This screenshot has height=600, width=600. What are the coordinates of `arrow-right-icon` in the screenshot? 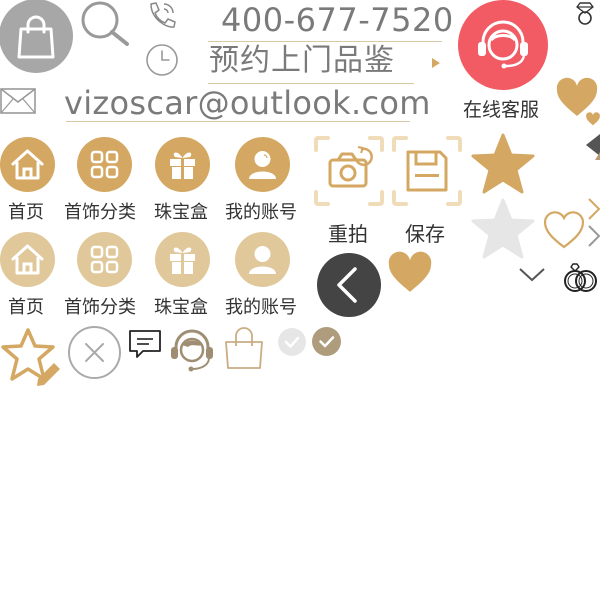 It's located at (436, 63).